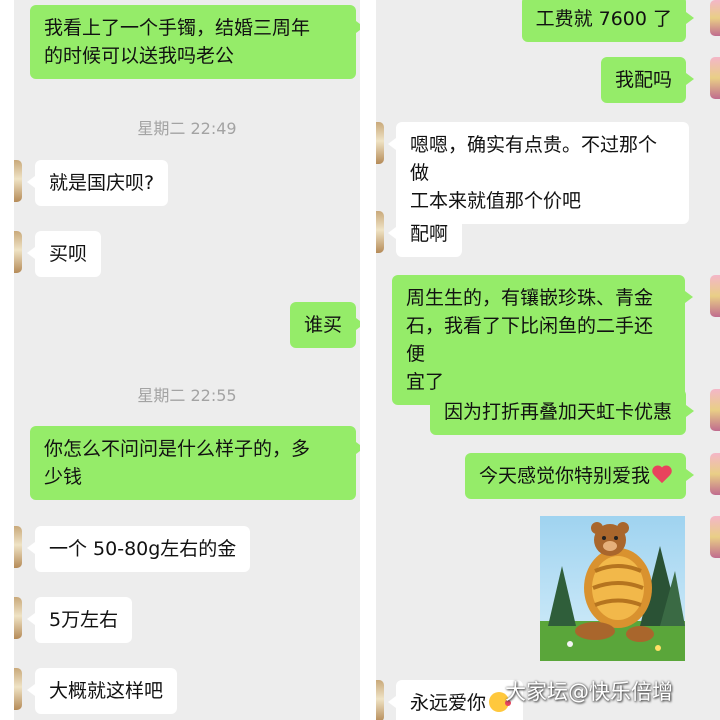  I want to click on timestamp: 星期二 22:49, so click(187, 128).